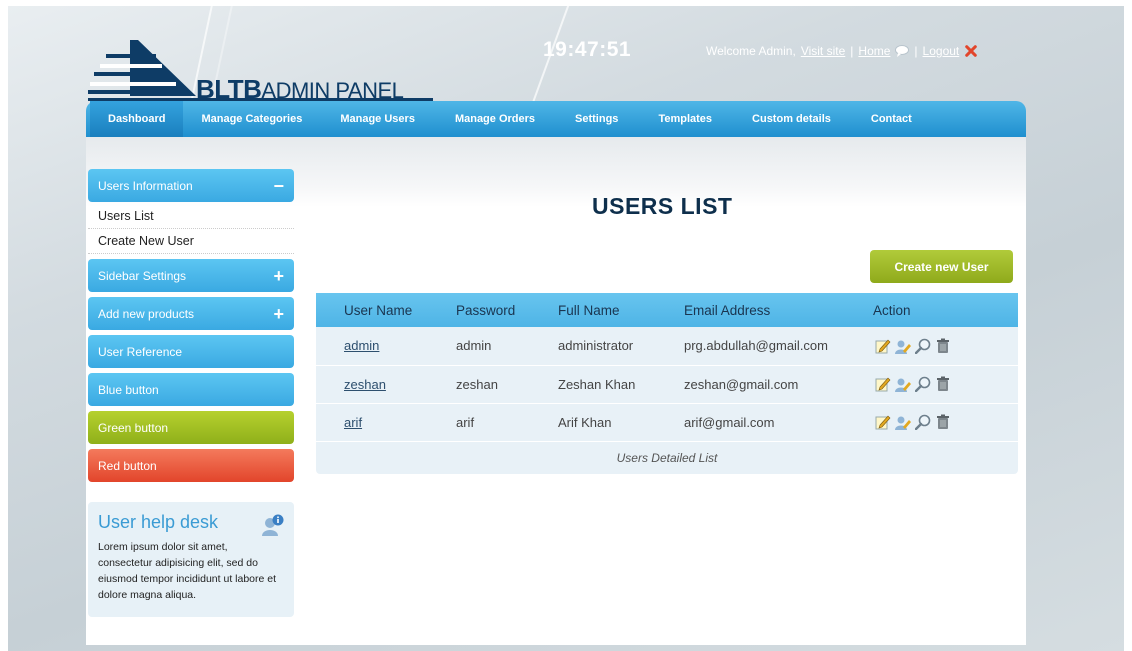 The width and height of the screenshot is (1132, 651). I want to click on site-logo: BLTBADMIN PANEL, so click(260, 72).